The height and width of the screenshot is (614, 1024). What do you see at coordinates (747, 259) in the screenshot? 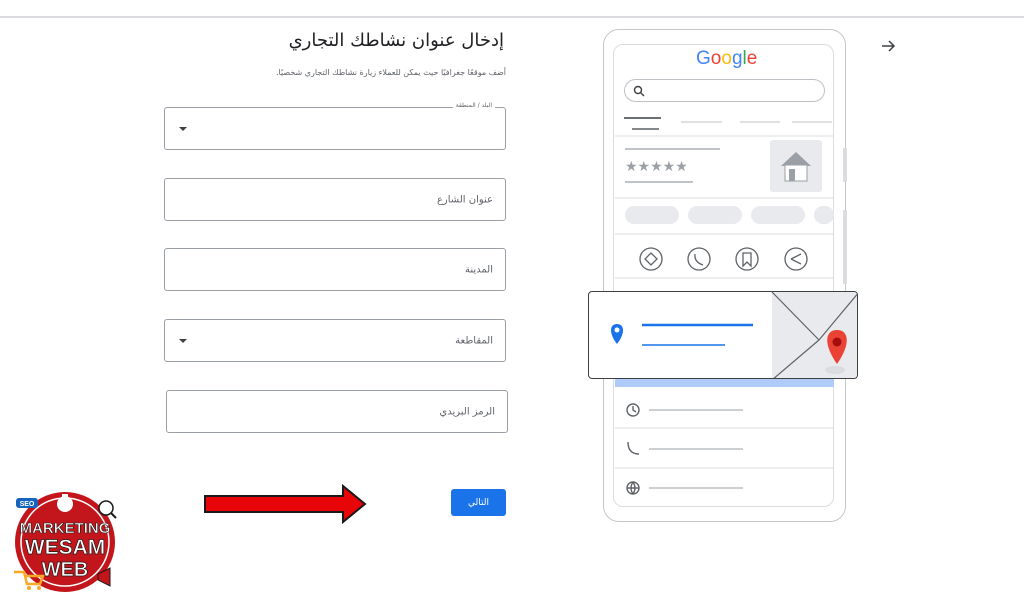
I see `bookmark-icon` at bounding box center [747, 259].